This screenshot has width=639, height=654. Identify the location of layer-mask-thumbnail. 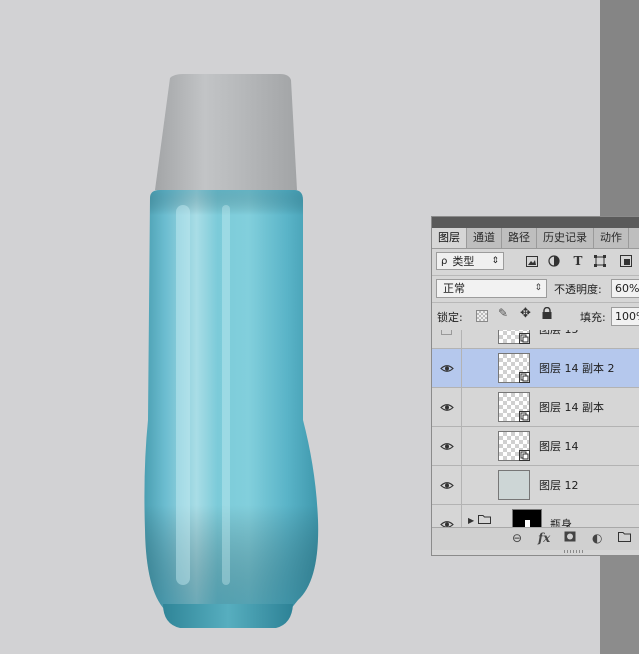
(527, 518).